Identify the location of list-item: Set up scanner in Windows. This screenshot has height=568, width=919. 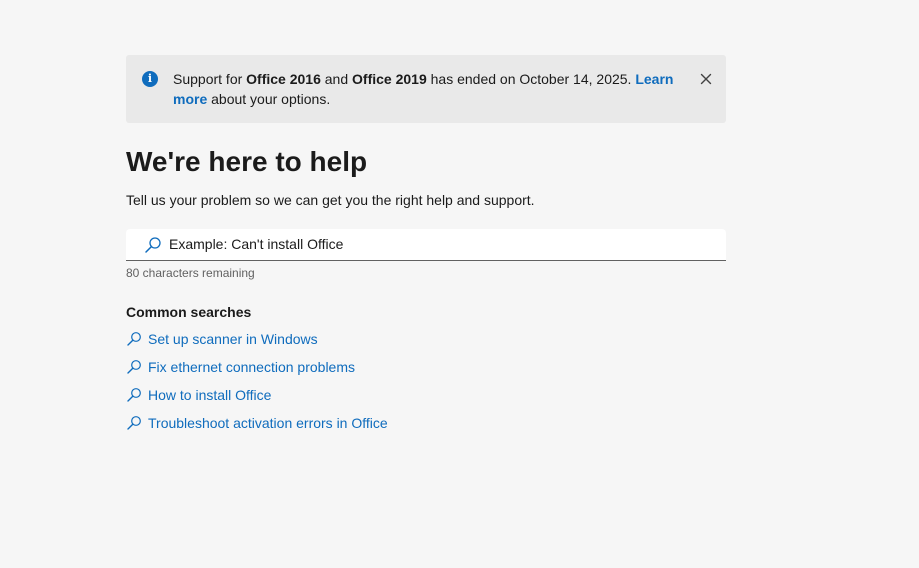
(257, 339).